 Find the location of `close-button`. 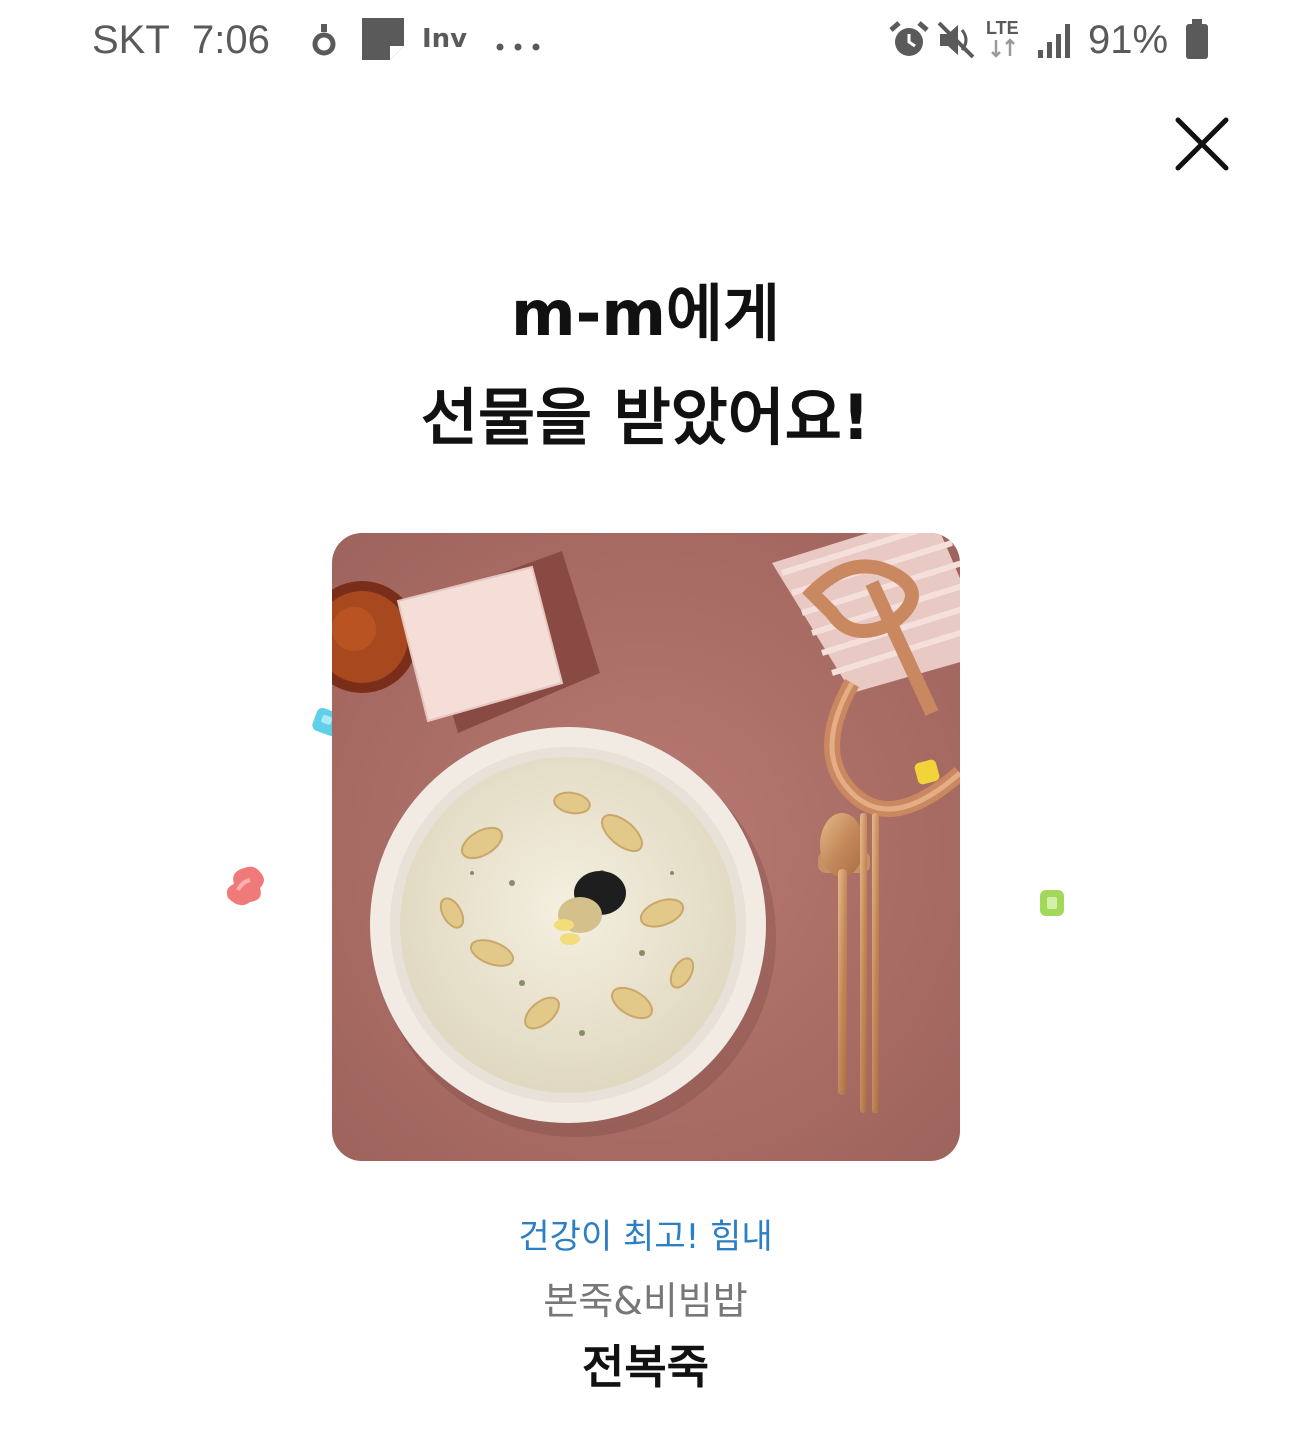

close-button is located at coordinates (1202, 144).